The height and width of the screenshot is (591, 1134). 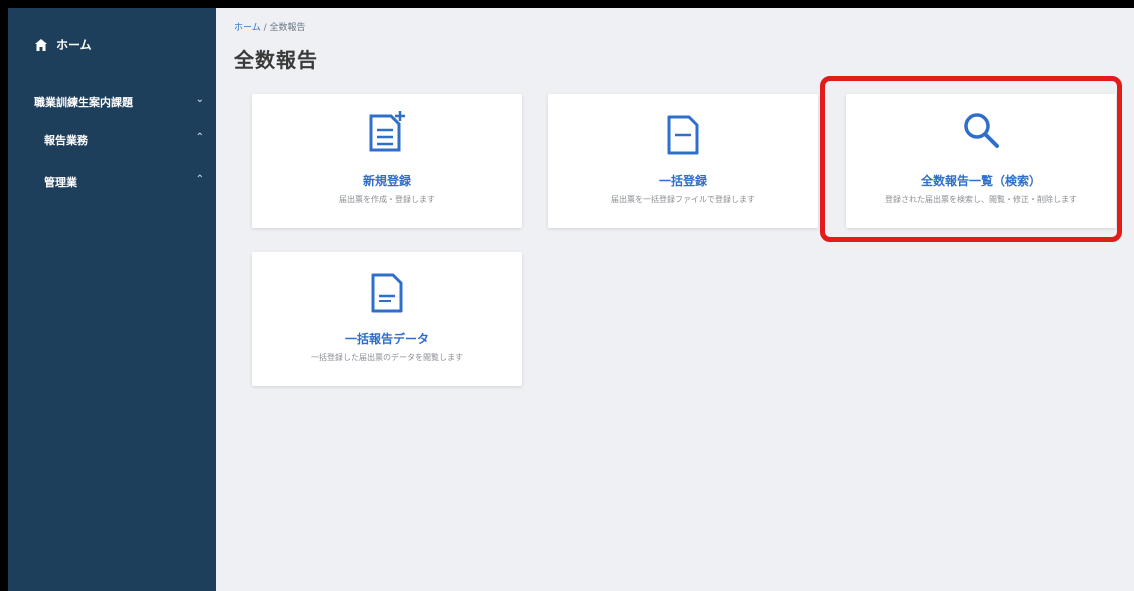 I want to click on sidebar-group-label: 職業訓練生案内課題, so click(x=83, y=102).